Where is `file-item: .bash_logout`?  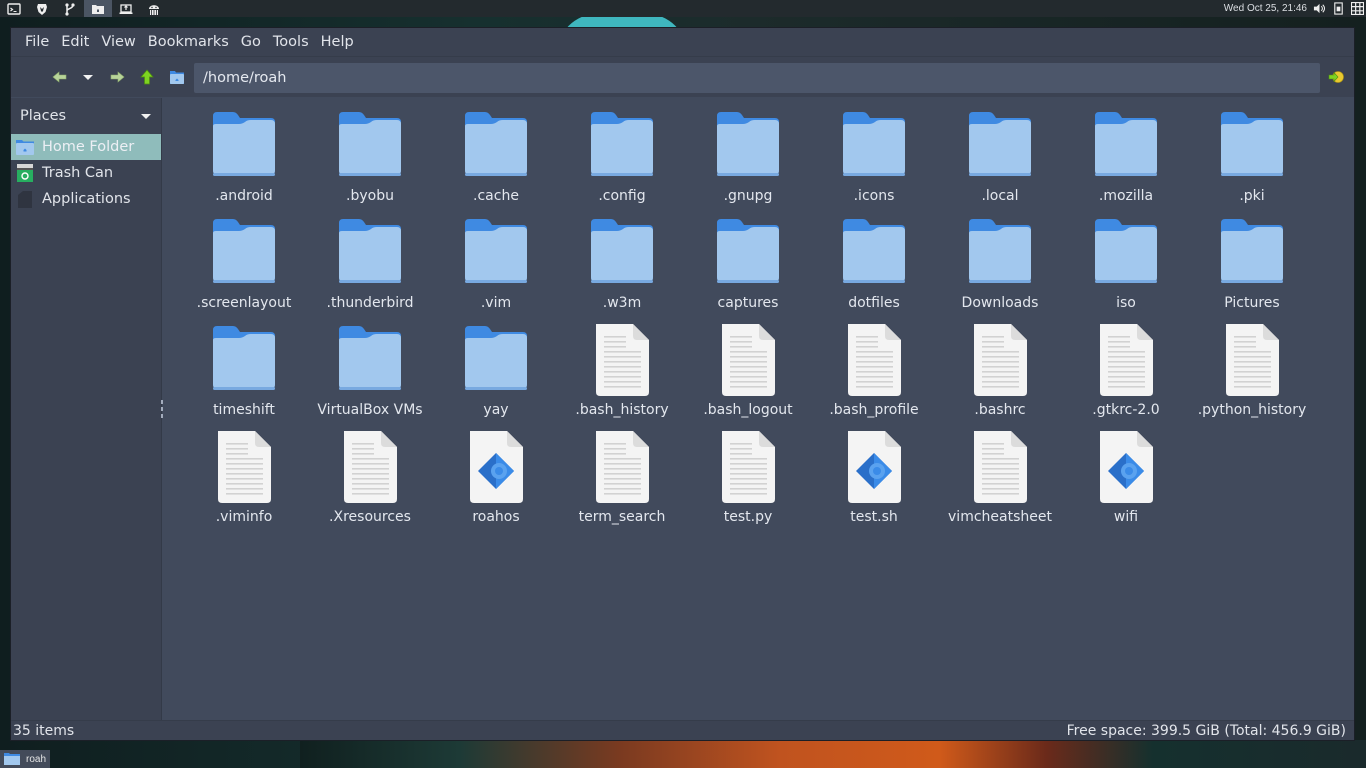 file-item: .bash_logout is located at coordinates (748, 377).